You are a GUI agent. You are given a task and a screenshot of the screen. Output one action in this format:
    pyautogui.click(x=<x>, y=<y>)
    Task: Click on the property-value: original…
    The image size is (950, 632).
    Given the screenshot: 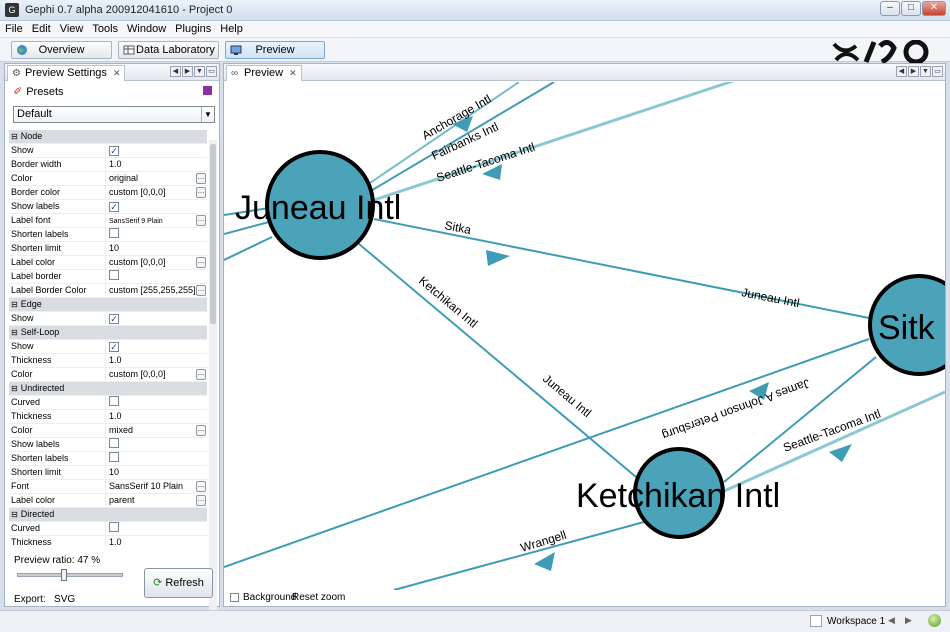 What is the action you would take?
    pyautogui.click(x=156, y=178)
    